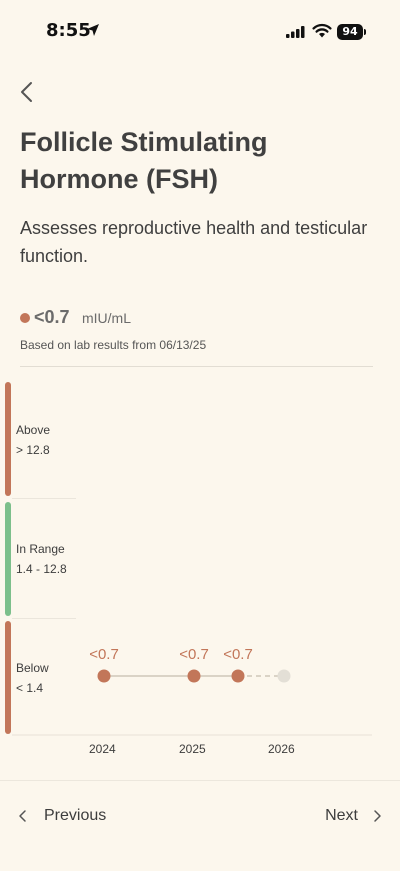  I want to click on x-tick-label: 2024, so click(102, 749).